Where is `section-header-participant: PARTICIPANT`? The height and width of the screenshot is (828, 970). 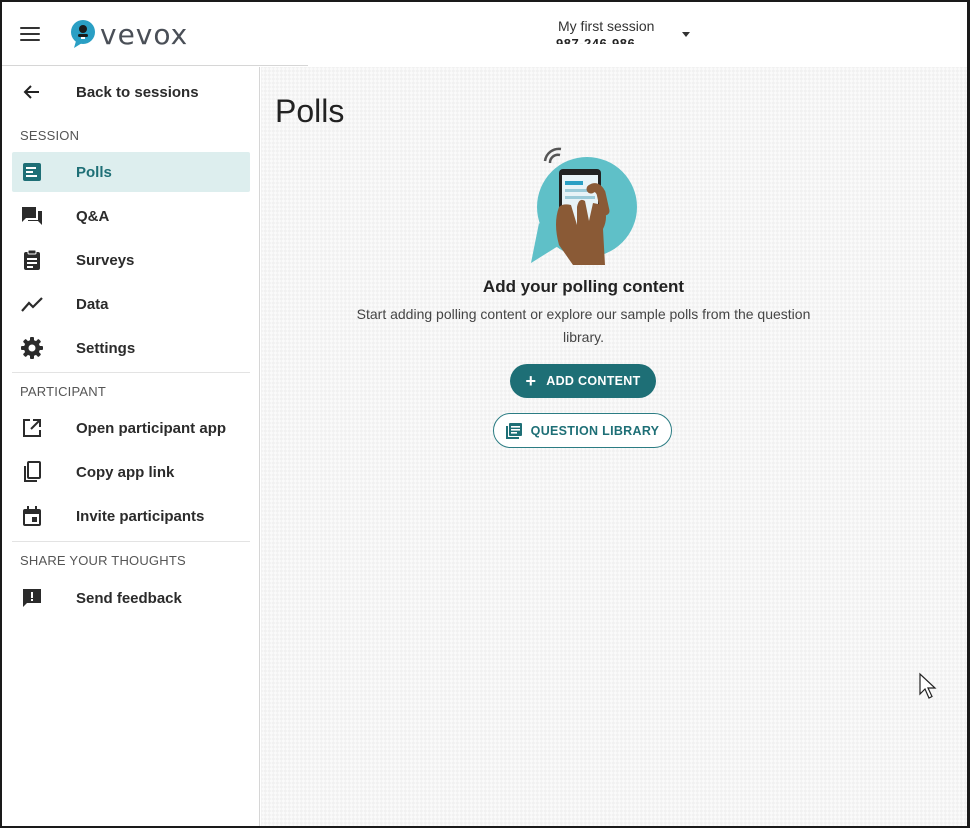
section-header-participant: PARTICIPANT is located at coordinates (63, 391).